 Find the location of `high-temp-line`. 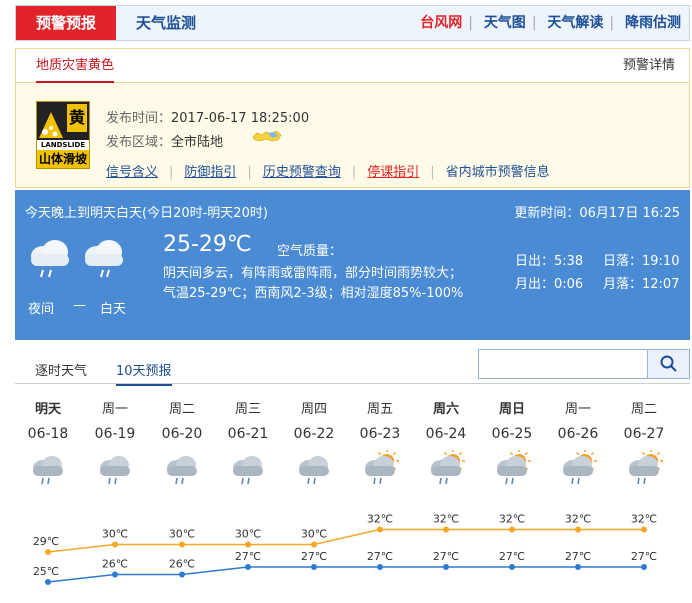

high-temp-line is located at coordinates (345, 540).